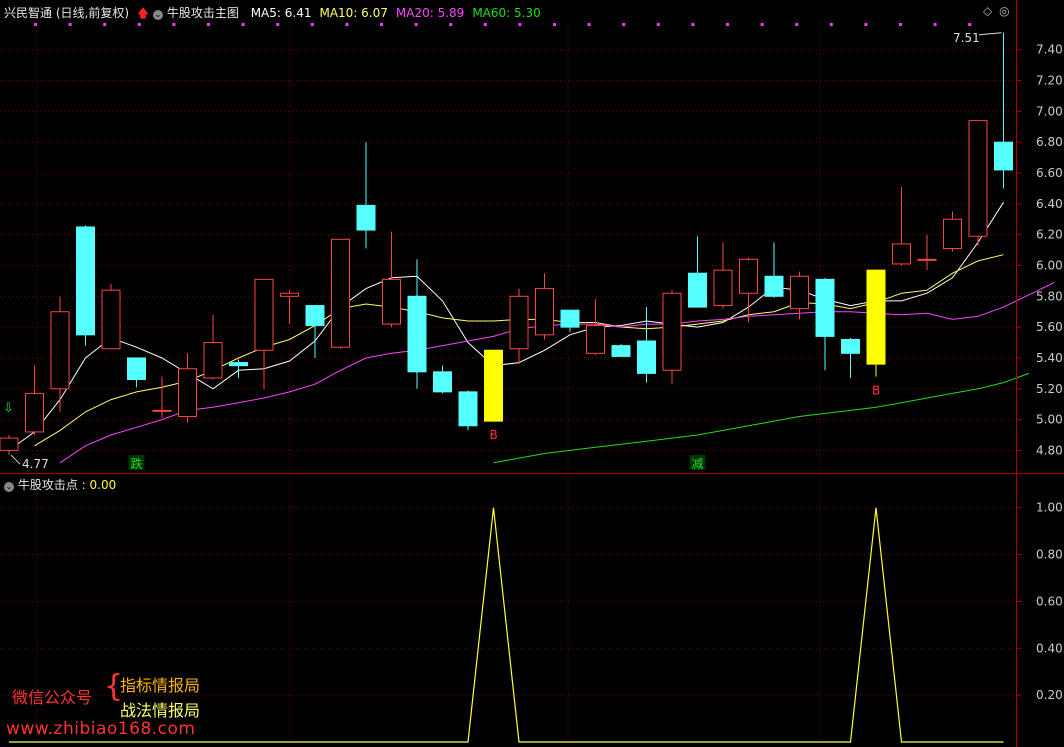  I want to click on sub-indicator-name: 牛股攻击点, so click(48, 485).